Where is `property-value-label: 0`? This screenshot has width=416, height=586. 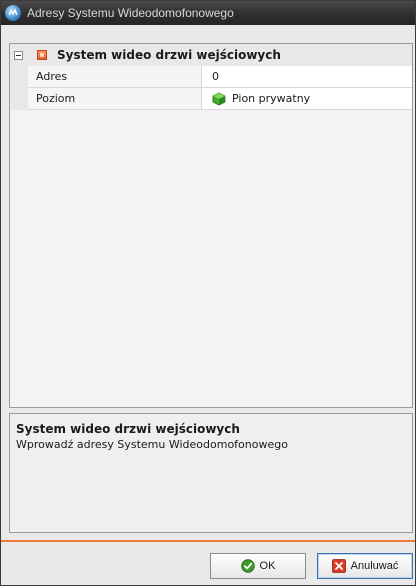 property-value-label: 0 is located at coordinates (215, 76).